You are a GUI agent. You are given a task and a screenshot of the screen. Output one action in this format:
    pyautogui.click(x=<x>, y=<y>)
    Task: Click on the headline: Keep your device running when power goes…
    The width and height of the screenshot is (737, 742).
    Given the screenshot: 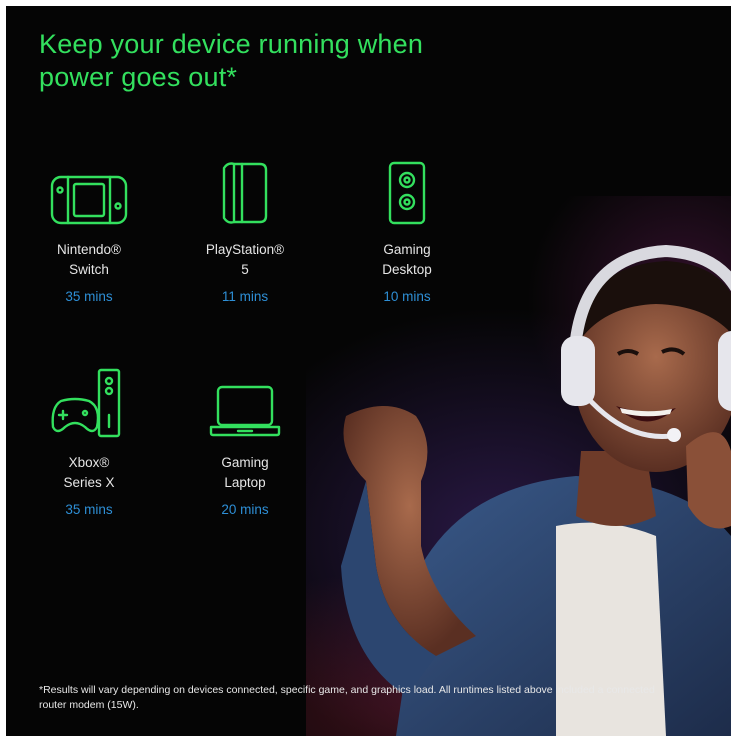 What is the action you would take?
    pyautogui.click(x=231, y=60)
    